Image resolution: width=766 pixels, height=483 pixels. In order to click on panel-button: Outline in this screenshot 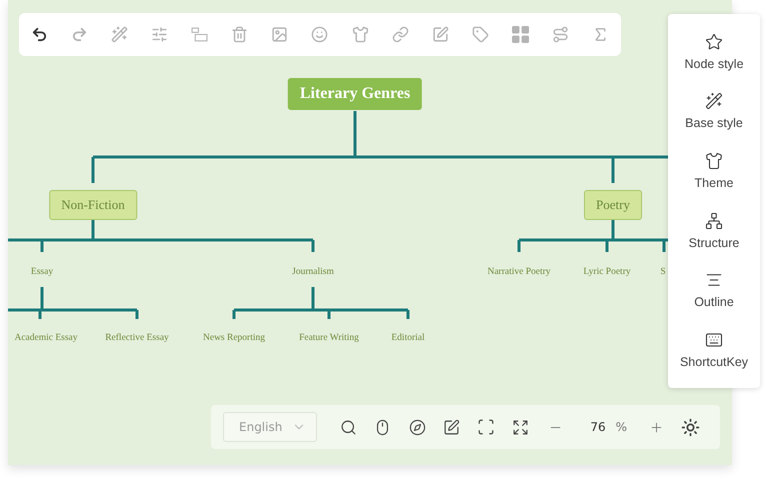, I will do `click(714, 290)`.